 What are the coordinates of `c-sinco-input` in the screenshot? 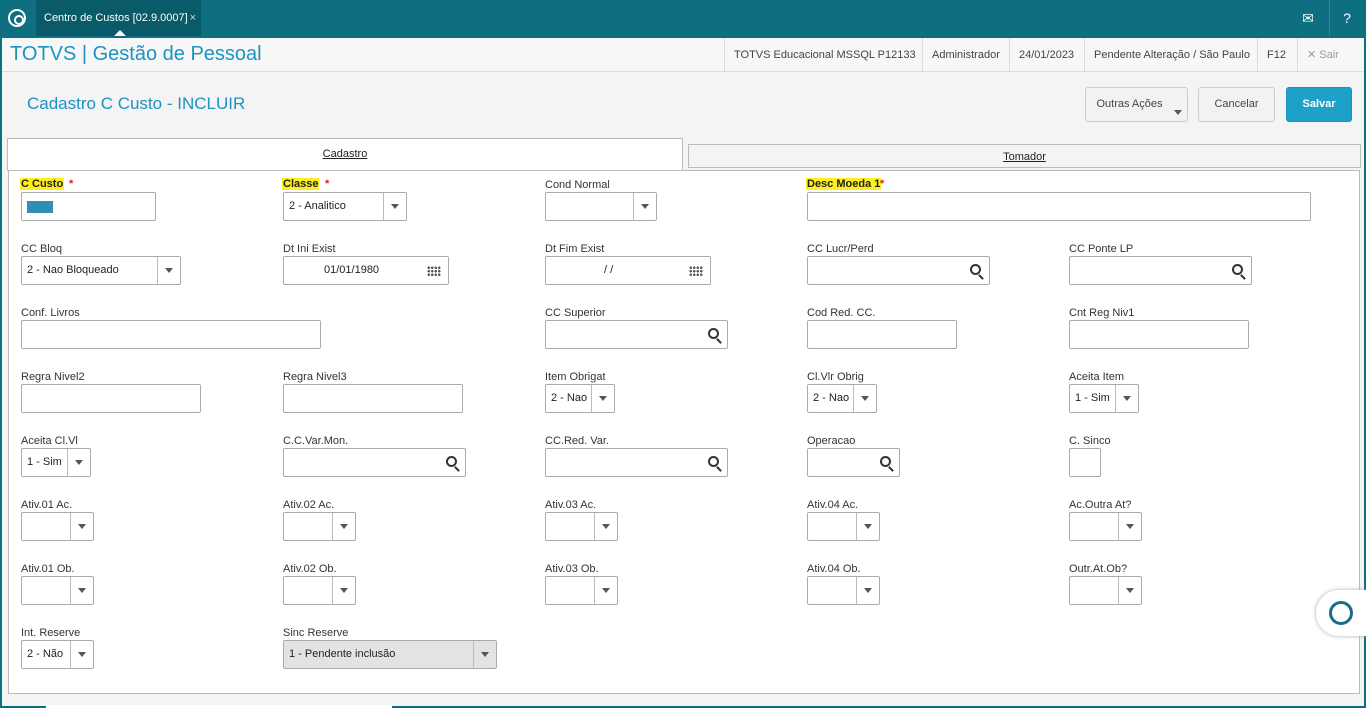 It's located at (1085, 462).